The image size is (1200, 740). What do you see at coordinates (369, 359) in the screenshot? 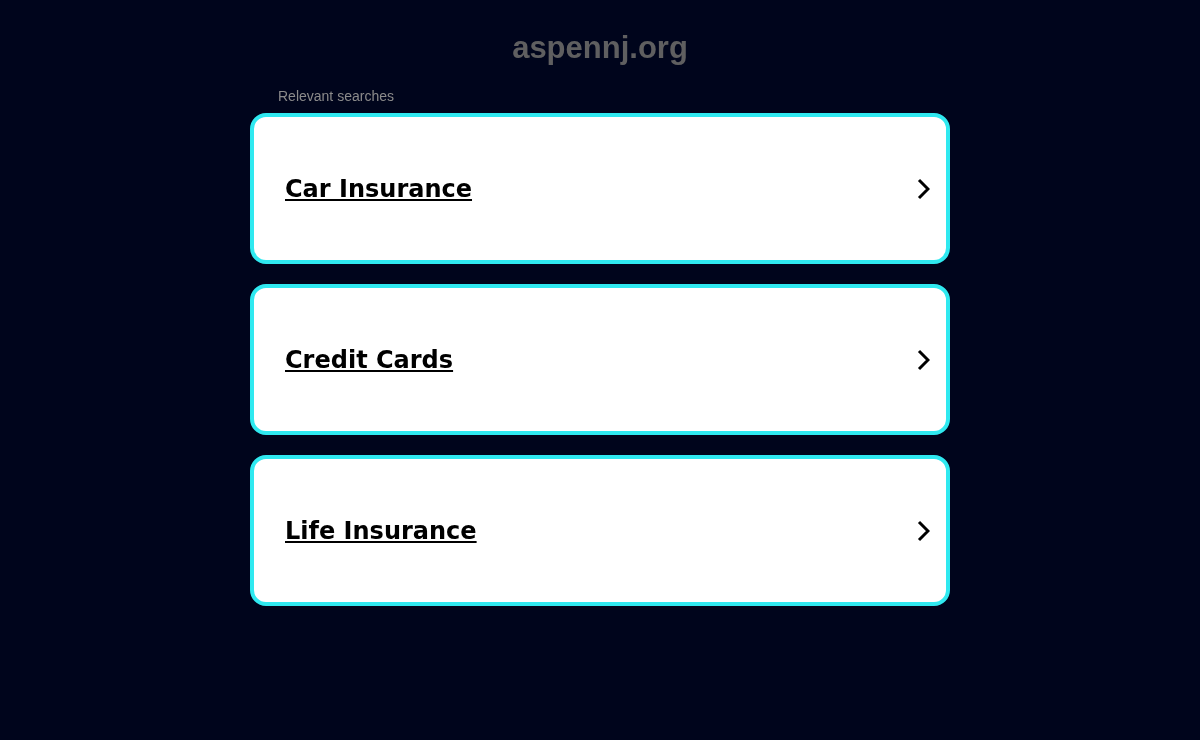
I see `link-label: Credit Cards` at bounding box center [369, 359].